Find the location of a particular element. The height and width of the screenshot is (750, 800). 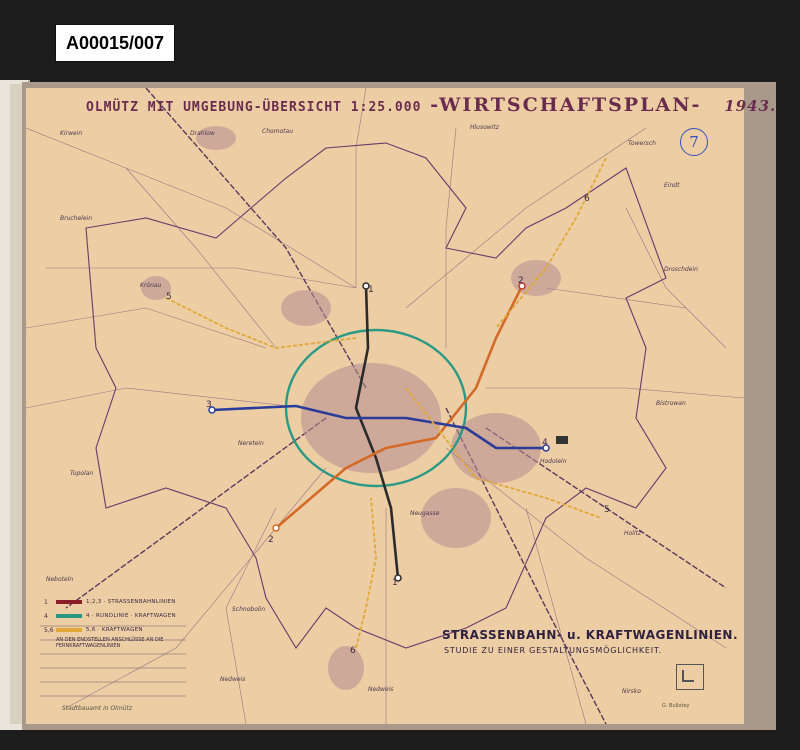

place-label: Kirwein is located at coordinates (71, 133).